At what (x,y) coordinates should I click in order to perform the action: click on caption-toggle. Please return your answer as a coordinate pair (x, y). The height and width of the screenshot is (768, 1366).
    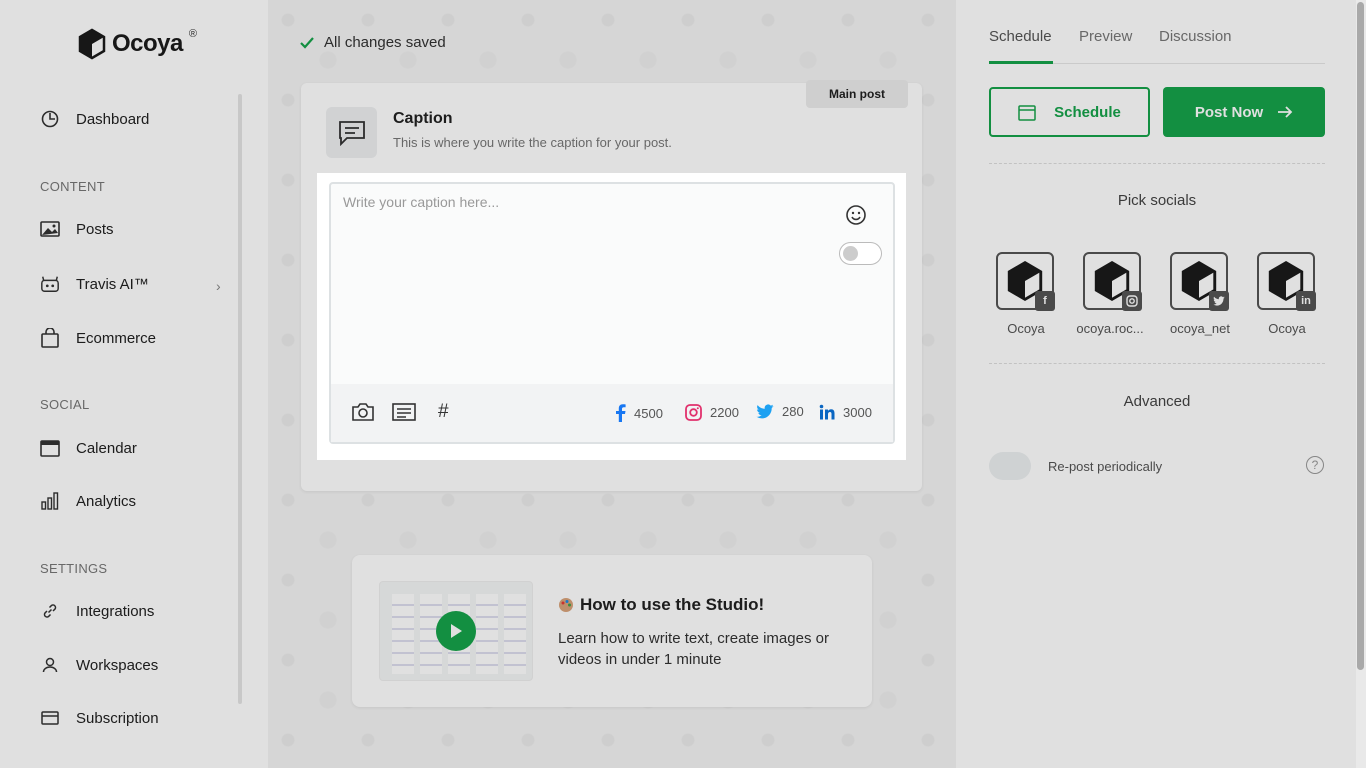
    Looking at the image, I should click on (860, 253).